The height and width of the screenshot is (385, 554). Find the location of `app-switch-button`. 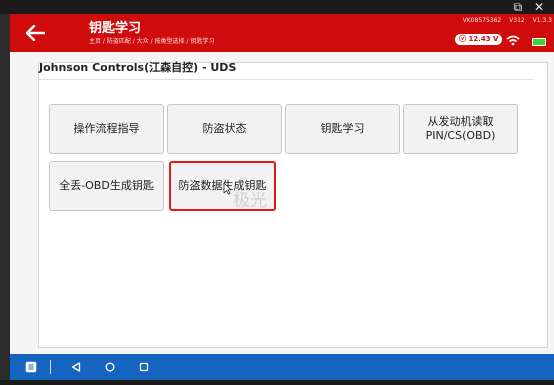

app-switch-button is located at coordinates (31, 367).